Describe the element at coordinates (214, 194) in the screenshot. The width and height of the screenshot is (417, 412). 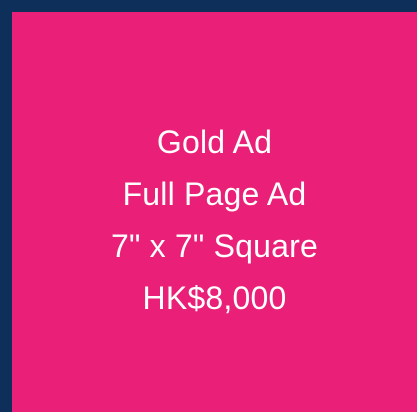
I see `ad-type: Full Page Ad` at that location.